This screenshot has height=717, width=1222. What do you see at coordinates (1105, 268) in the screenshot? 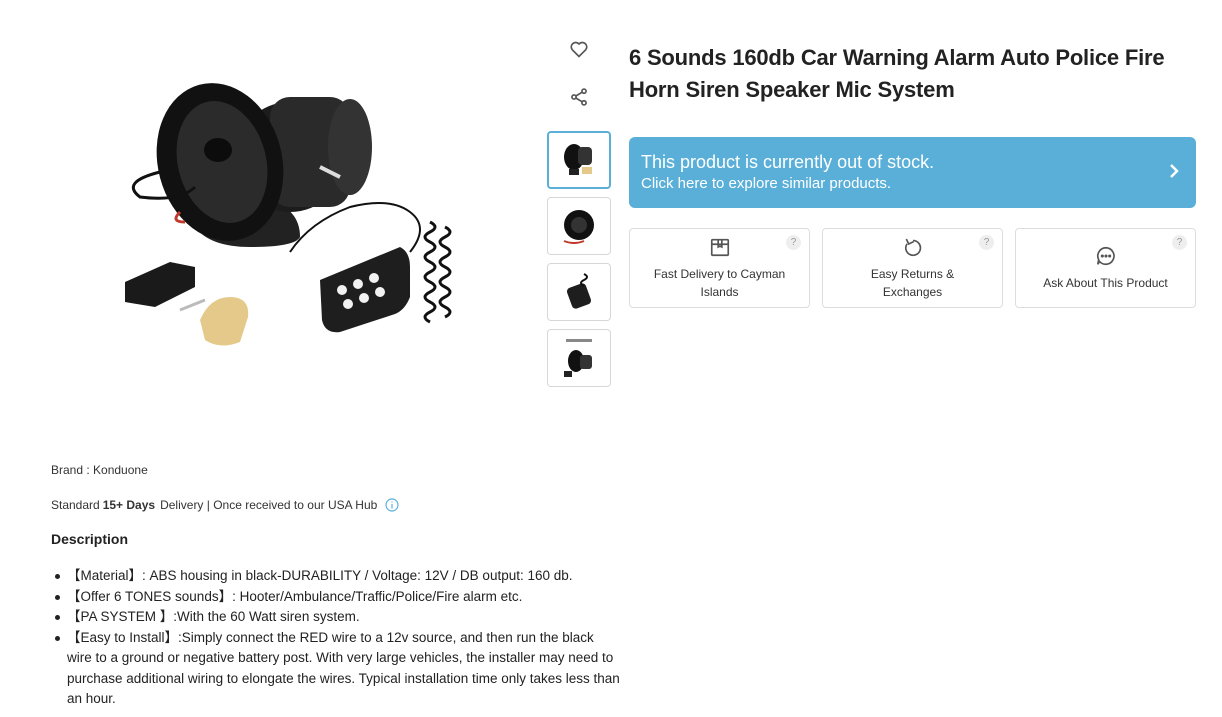
I see `feature-ask-product: ? Ask About This Product` at bounding box center [1105, 268].